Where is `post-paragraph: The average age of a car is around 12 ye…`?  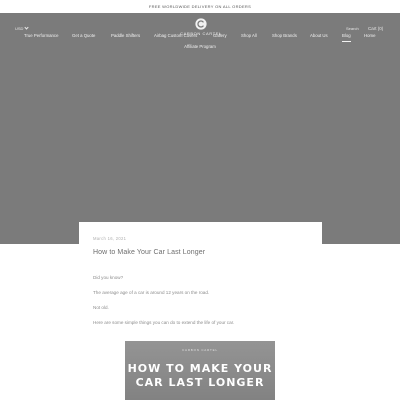 post-paragraph: The average age of a car is around 12 ye… is located at coordinates (151, 292).